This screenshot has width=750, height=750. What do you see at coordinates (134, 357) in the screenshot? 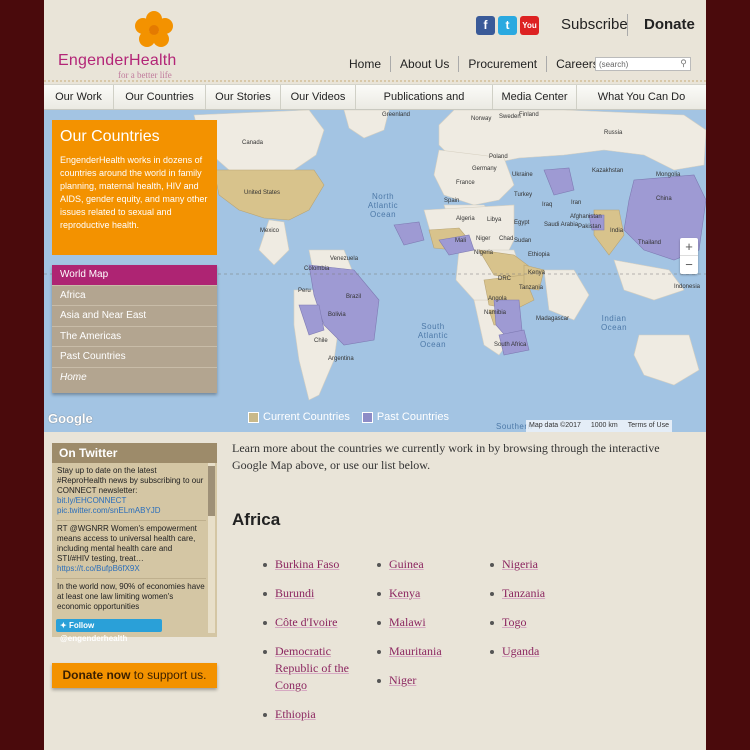
I see `region-past-countries: Past Countries` at bounding box center [134, 357].